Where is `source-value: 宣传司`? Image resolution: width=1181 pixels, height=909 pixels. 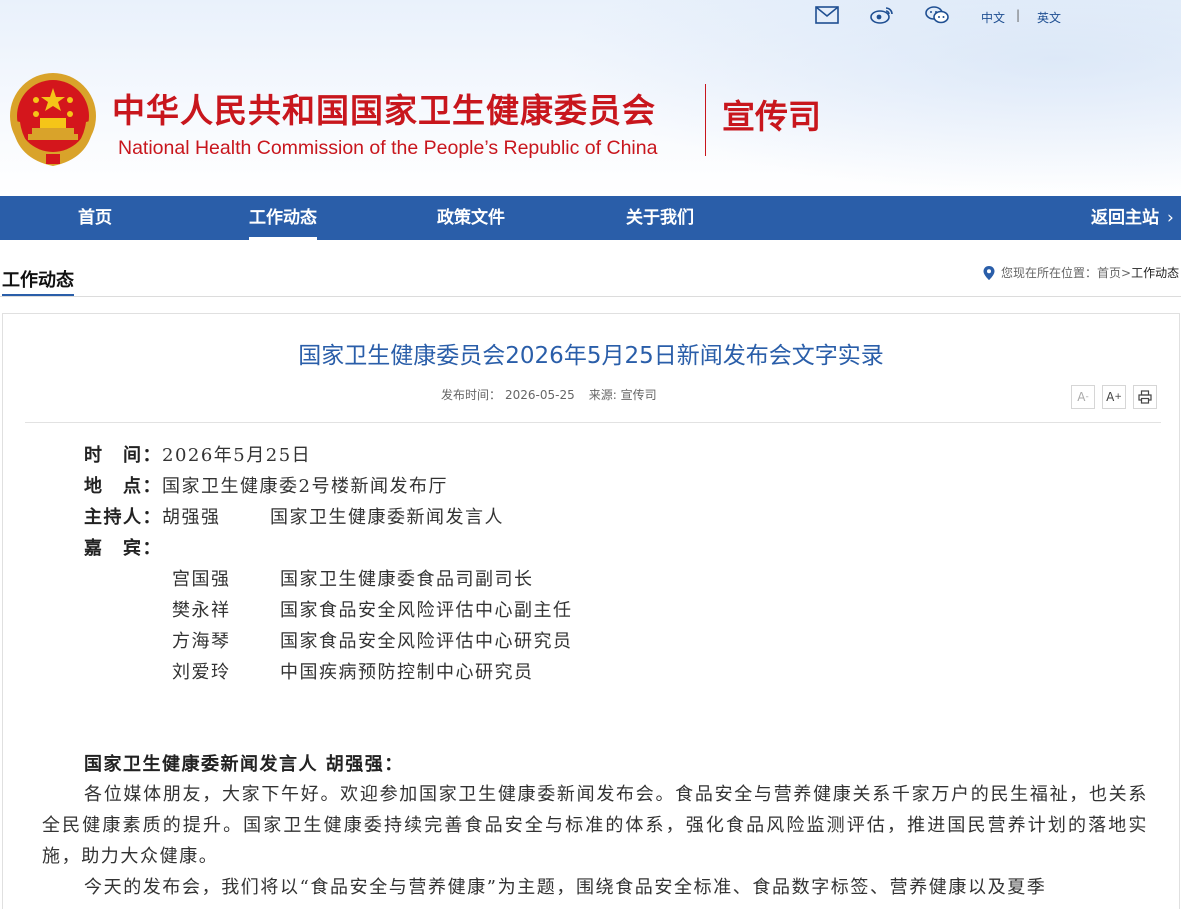
source-value: 宣传司 is located at coordinates (638, 395).